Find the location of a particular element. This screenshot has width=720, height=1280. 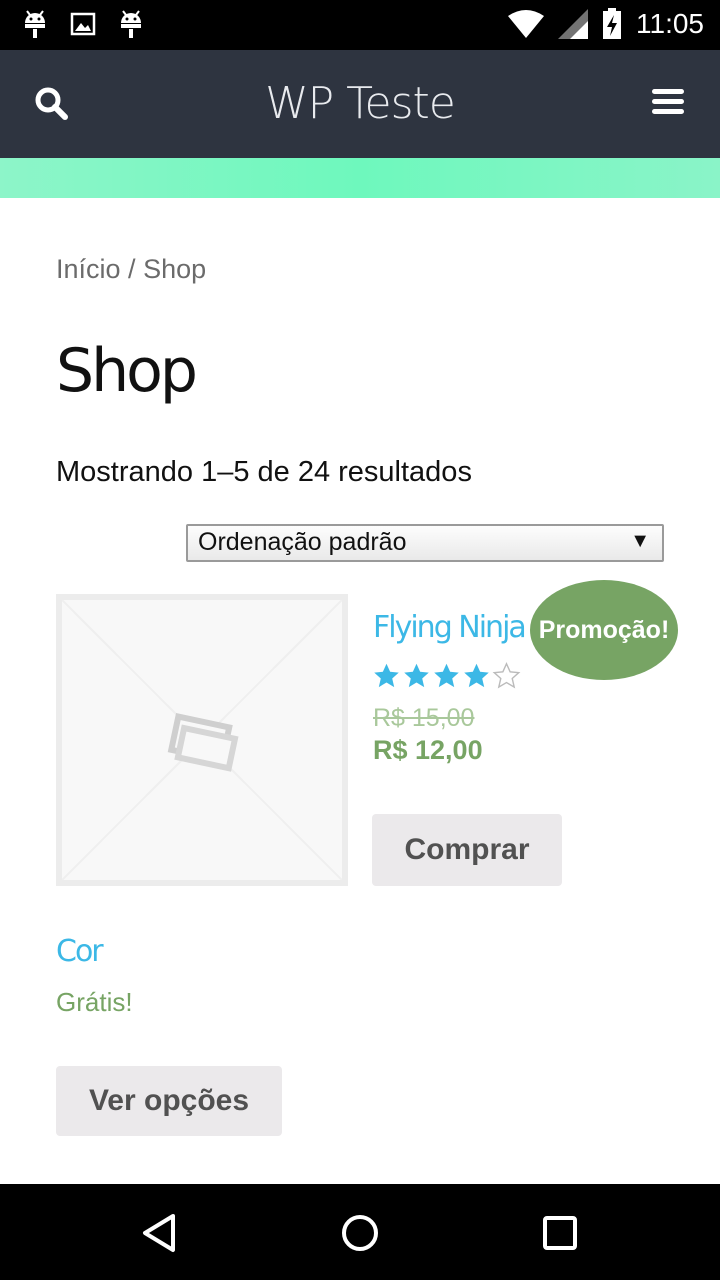

back-button is located at coordinates (160, 1233).